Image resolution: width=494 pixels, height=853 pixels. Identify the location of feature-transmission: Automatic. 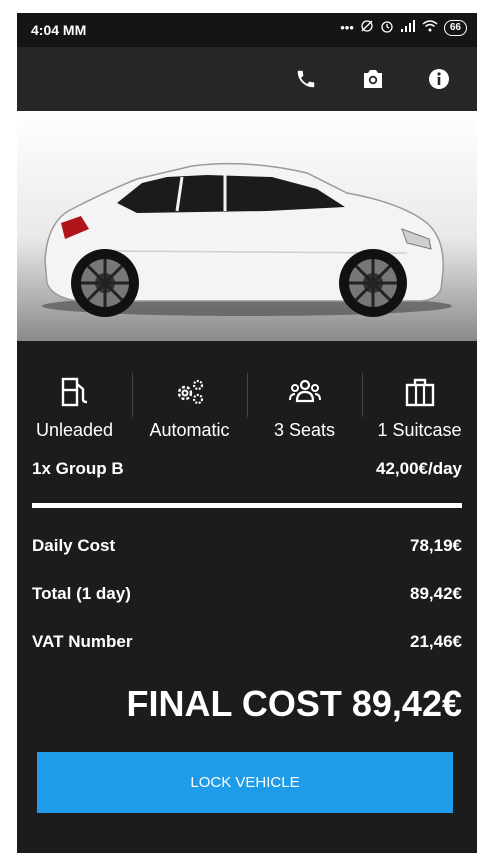
(189, 410).